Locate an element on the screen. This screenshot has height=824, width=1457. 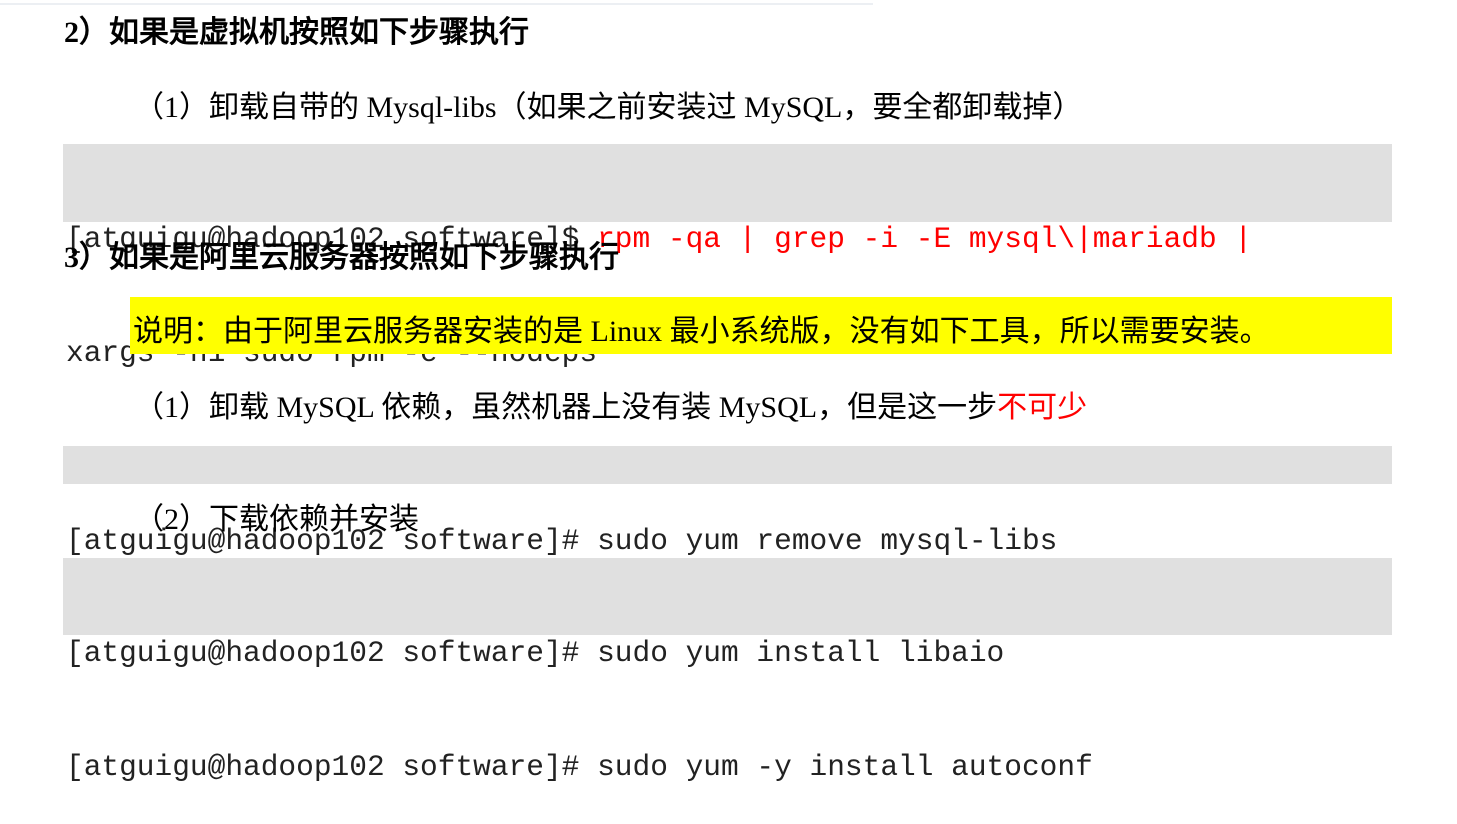
section-heading-aliyun: 3）如果是阿里云服务器按照如下步骤执行 is located at coordinates (341, 257).